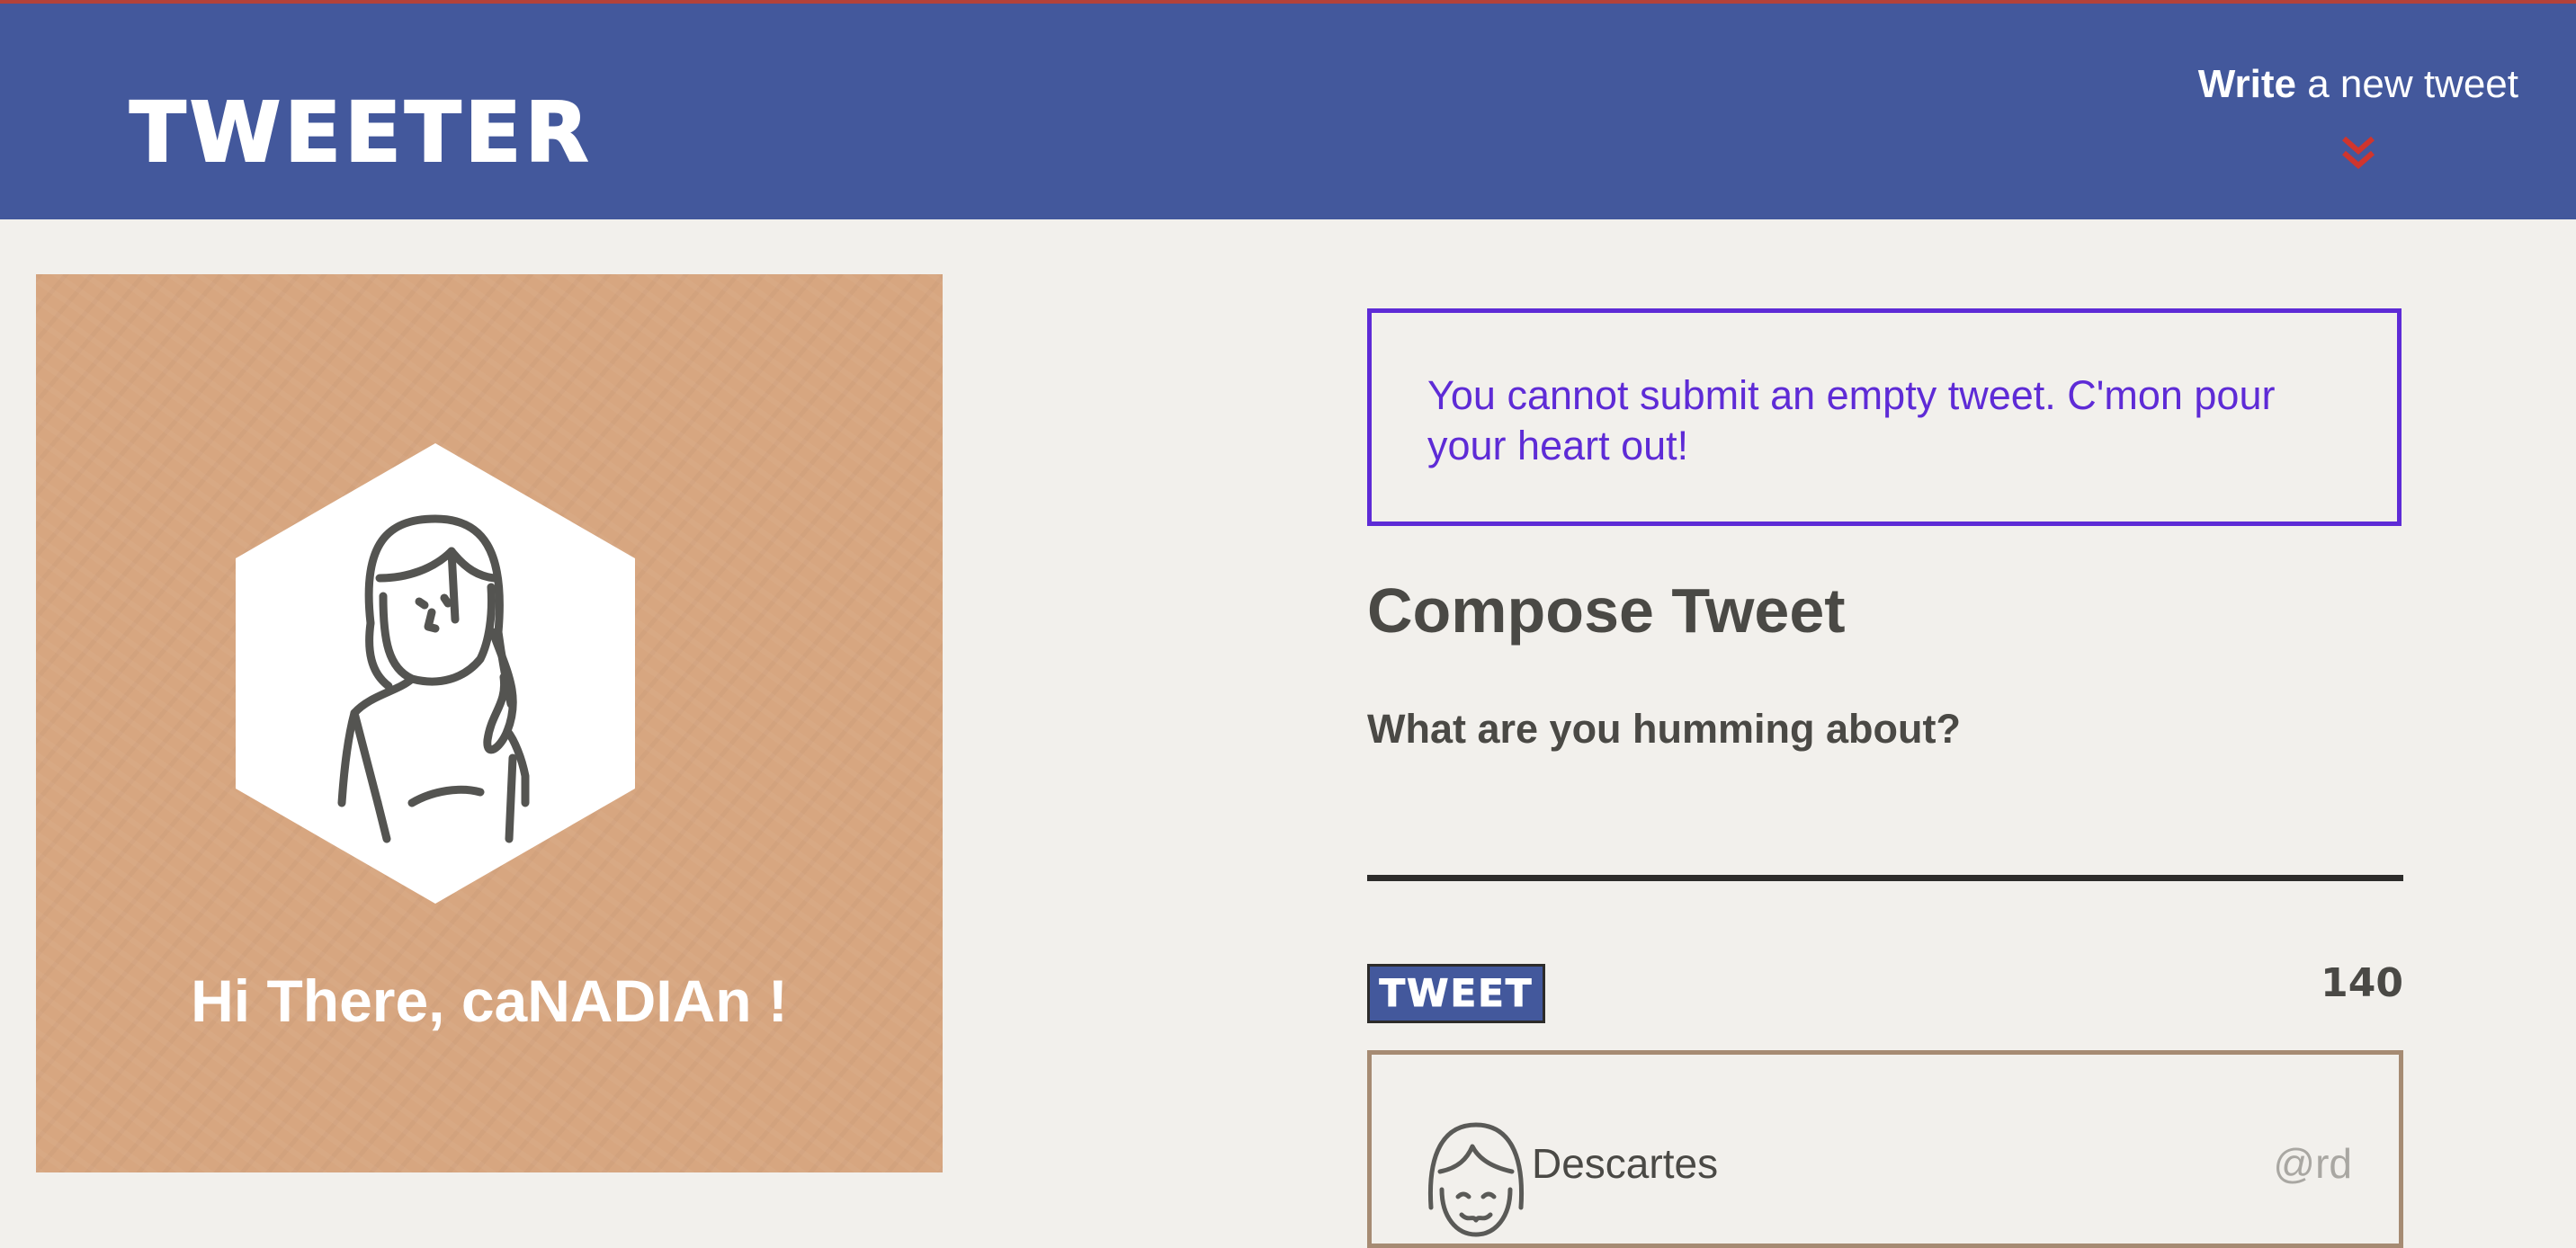 The image size is (2576, 1248). Describe the element at coordinates (2362, 983) in the screenshot. I see `character-counter: 140` at that location.